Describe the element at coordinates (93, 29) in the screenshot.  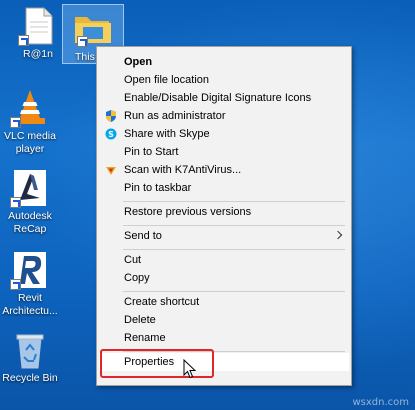
I see `folder-icon` at that location.